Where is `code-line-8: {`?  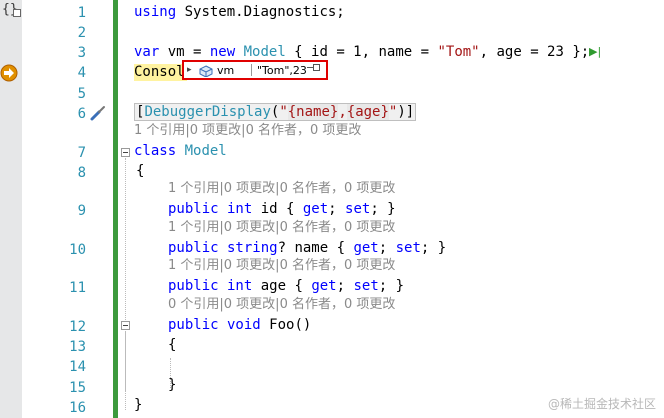 code-line-8: { is located at coordinates (140, 171).